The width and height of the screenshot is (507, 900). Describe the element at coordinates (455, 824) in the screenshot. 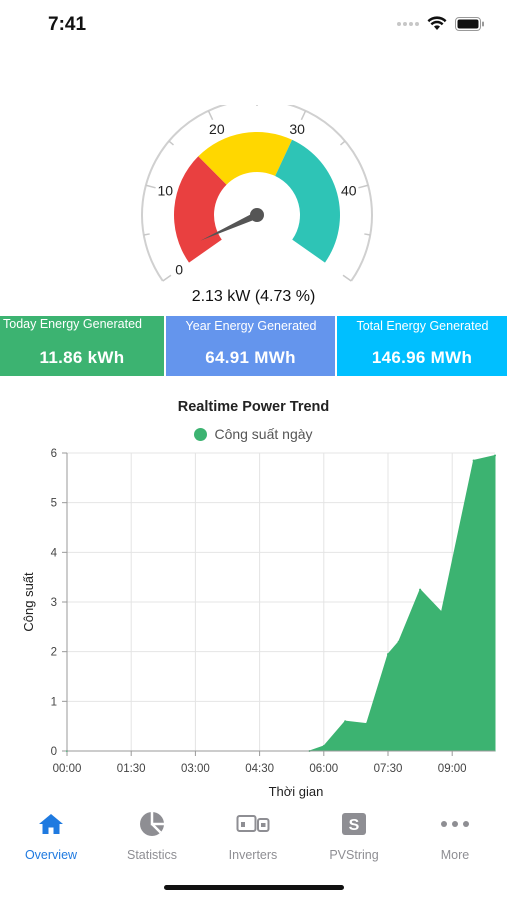

I see `more-icon` at that location.